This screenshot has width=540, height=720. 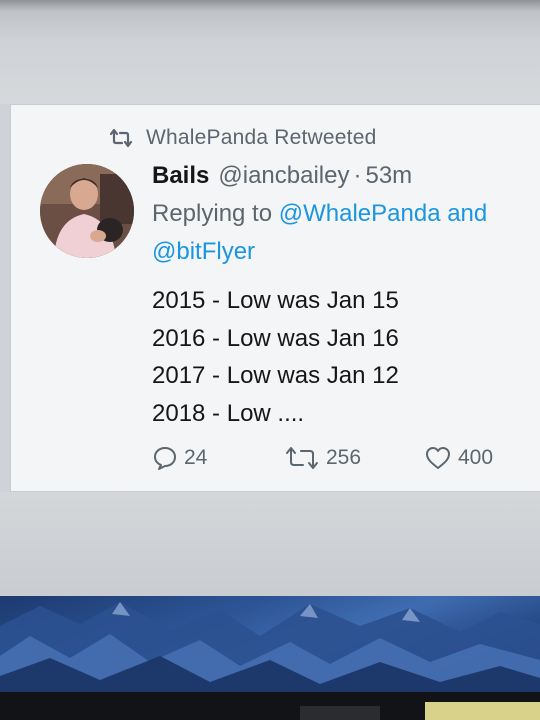 I want to click on author-handle: @iancbailey, so click(x=283, y=176).